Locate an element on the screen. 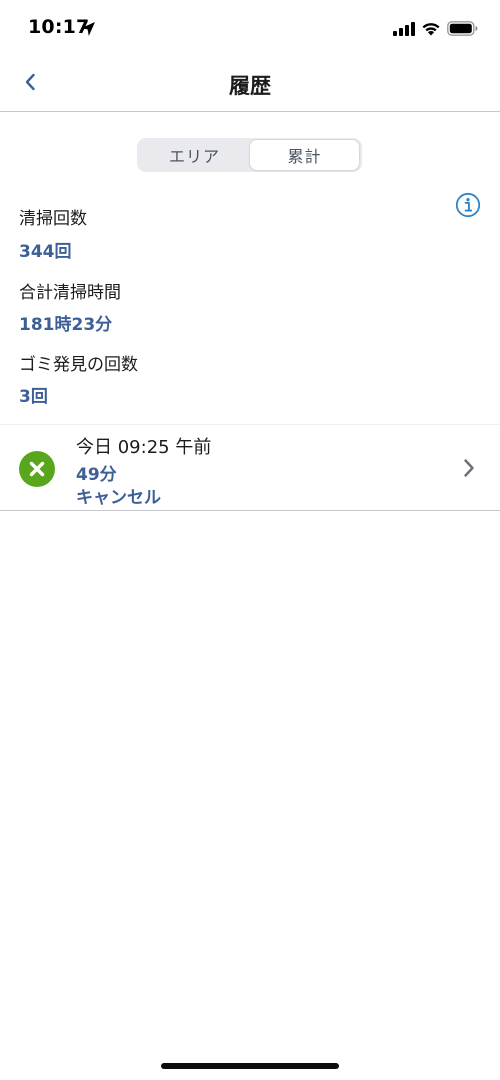 The image size is (500, 1080). navigation-bar: 履歴 is located at coordinates (250, 84).